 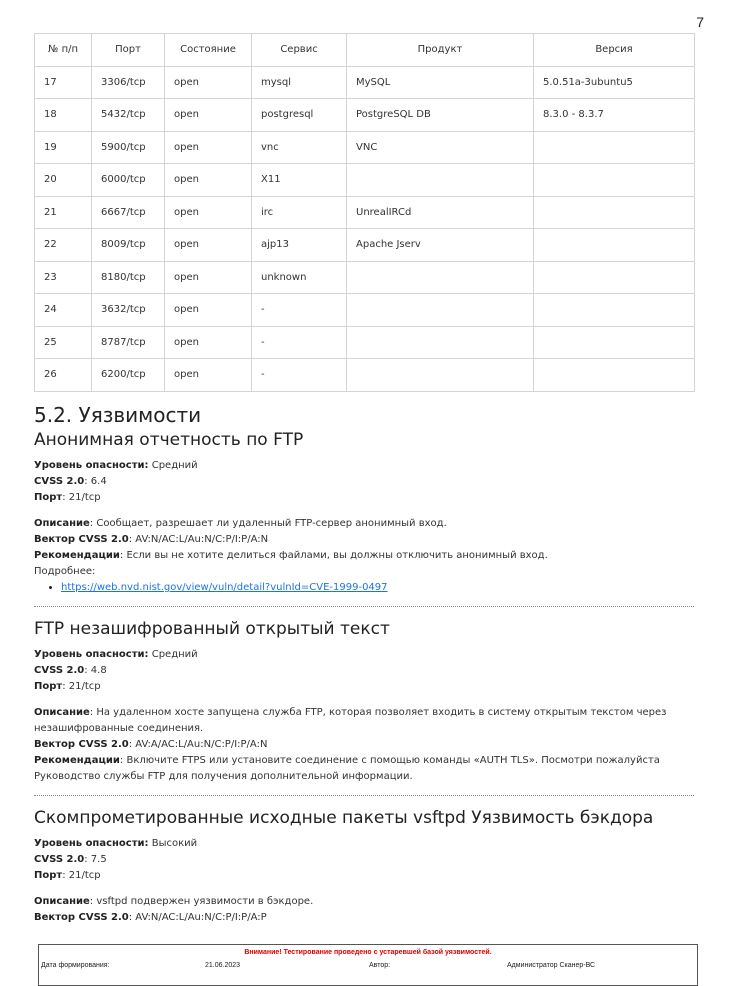 What do you see at coordinates (63, 375) in the screenshot?
I see `table-cell: 26` at bounding box center [63, 375].